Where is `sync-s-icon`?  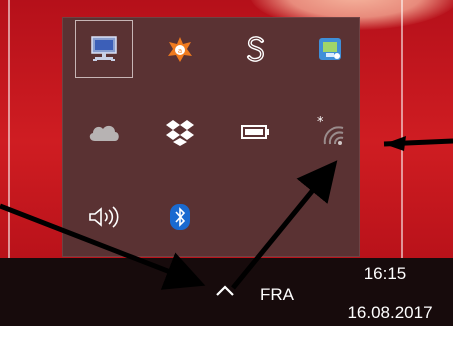 sync-s-icon is located at coordinates (256, 49).